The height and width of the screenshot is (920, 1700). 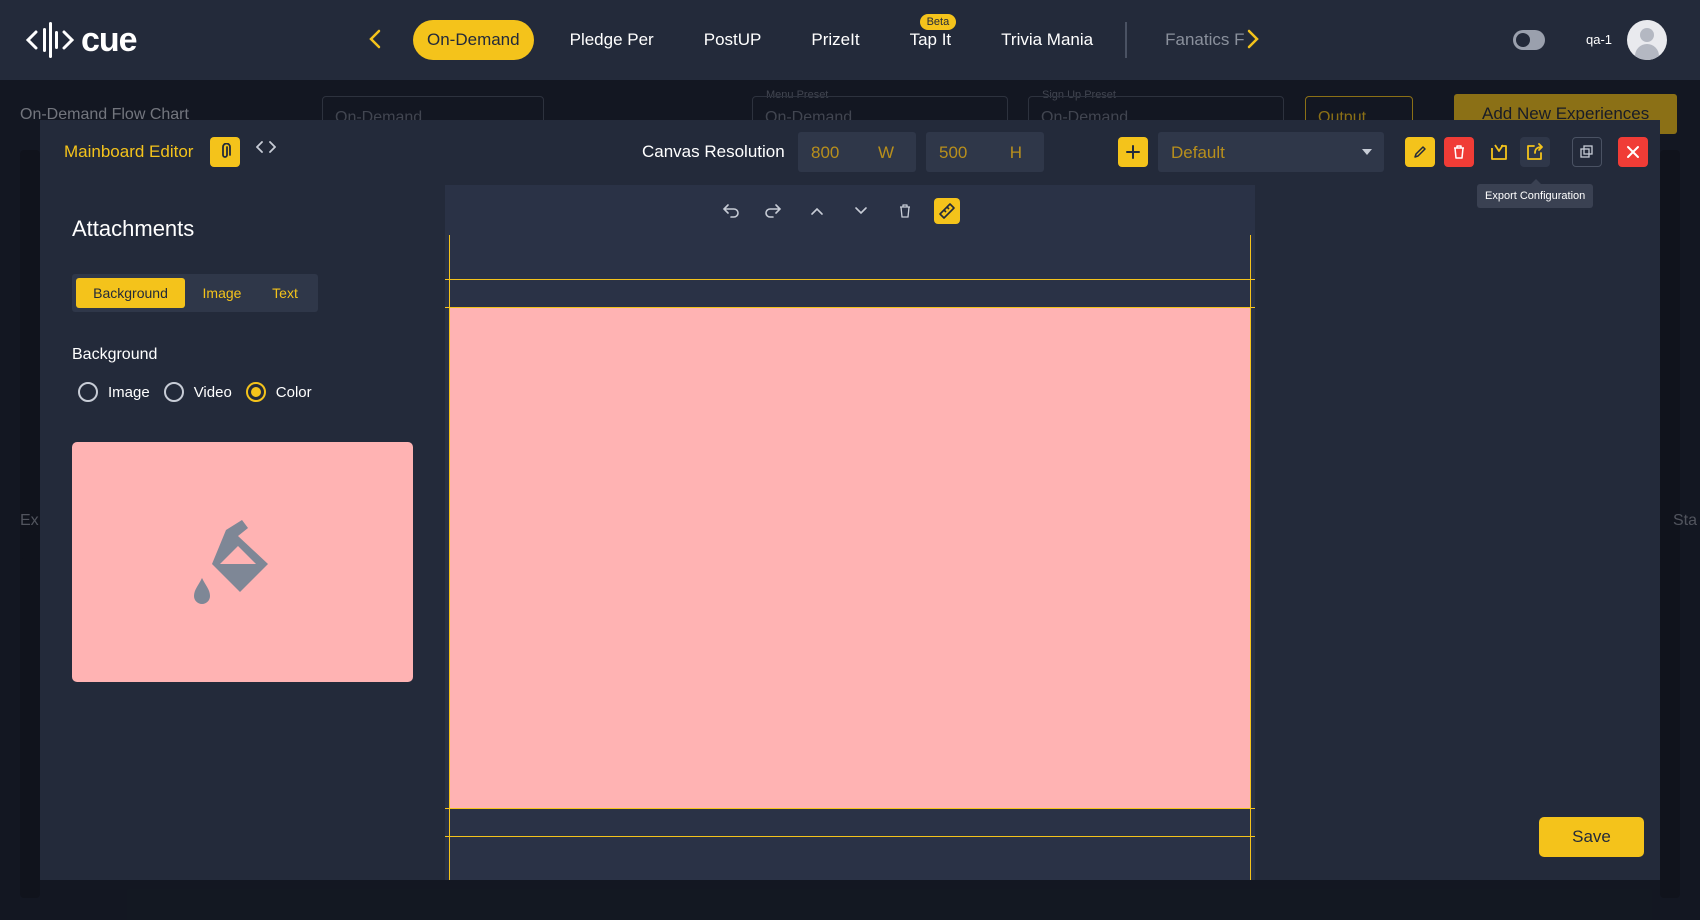 I want to click on tab-text: Text, so click(x=285, y=293).